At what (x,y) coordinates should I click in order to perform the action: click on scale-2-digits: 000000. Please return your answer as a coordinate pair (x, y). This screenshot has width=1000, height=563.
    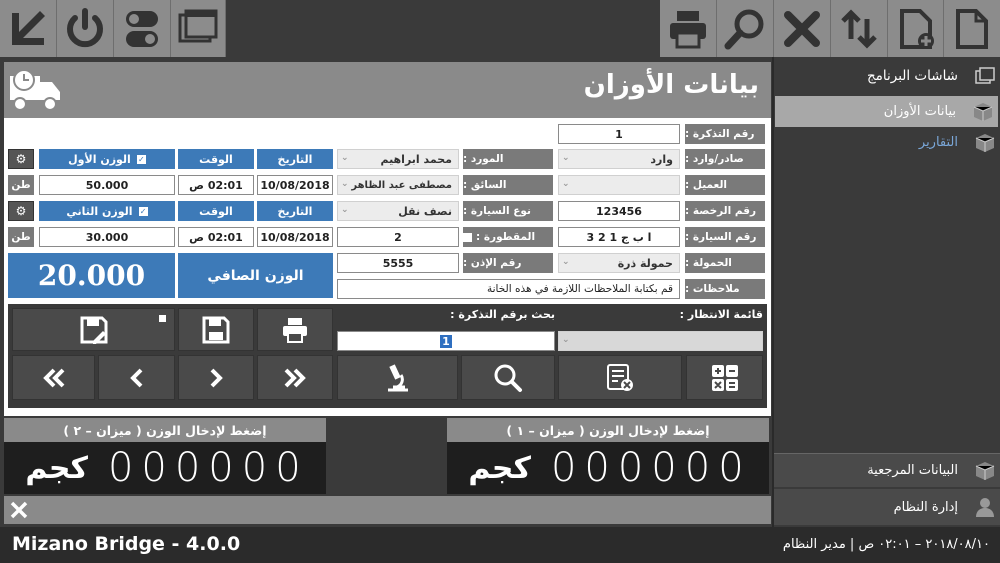
    Looking at the image, I should click on (204, 468).